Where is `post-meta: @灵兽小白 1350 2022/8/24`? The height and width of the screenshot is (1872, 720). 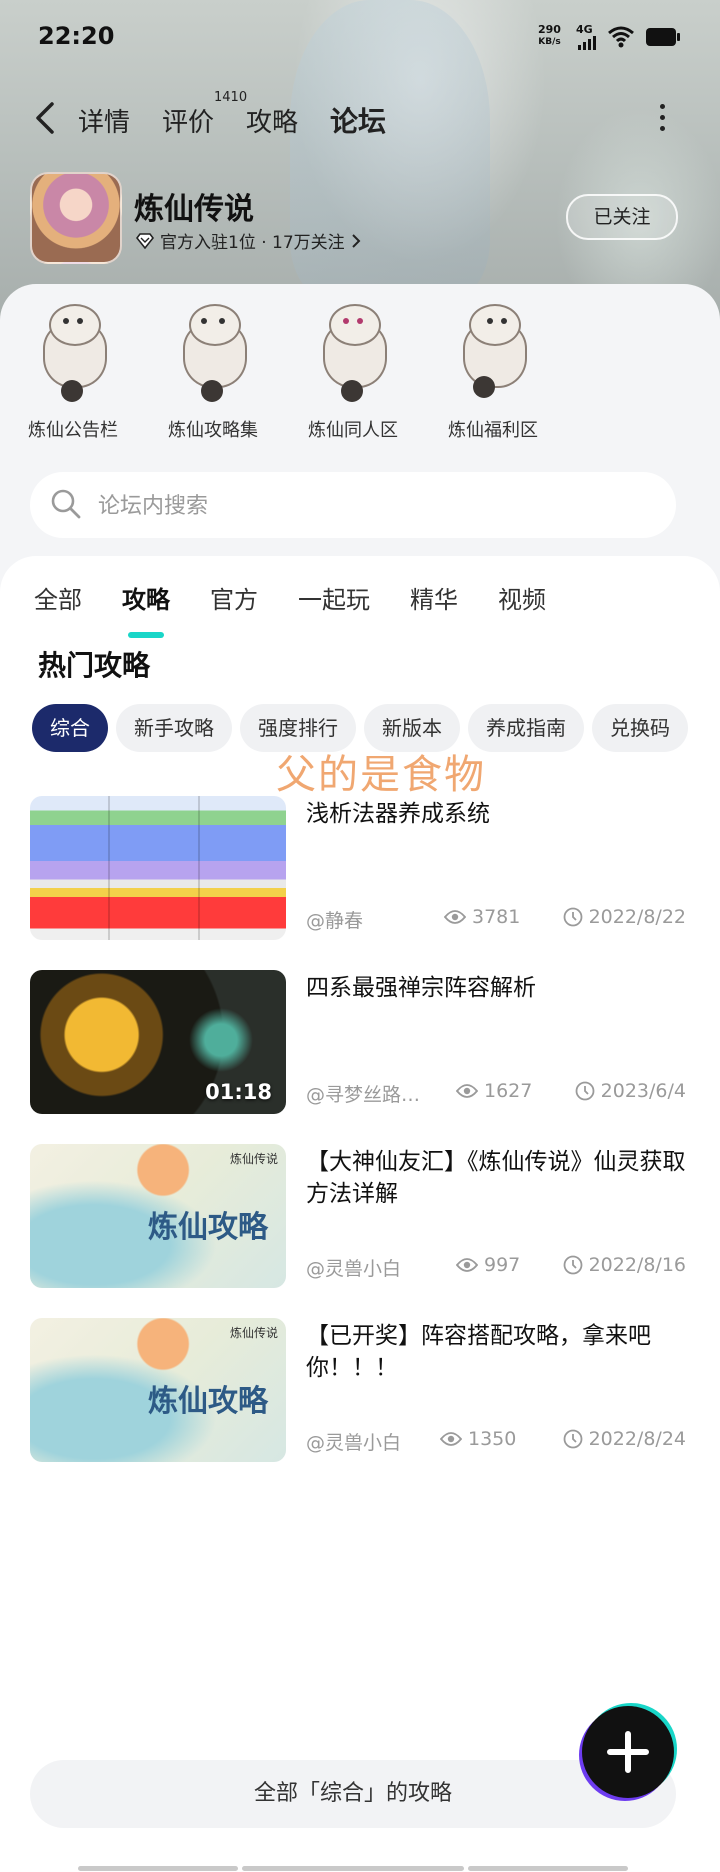
post-meta: @灵兽小白 1350 2022/8/24 is located at coordinates (496, 1443).